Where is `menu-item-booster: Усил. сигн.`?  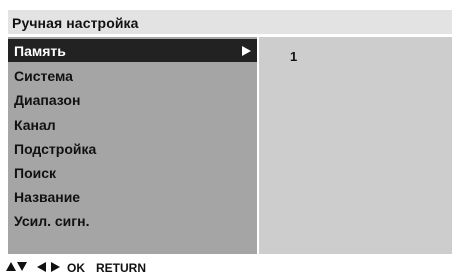 menu-item-booster: Усил. сигн. is located at coordinates (132, 220).